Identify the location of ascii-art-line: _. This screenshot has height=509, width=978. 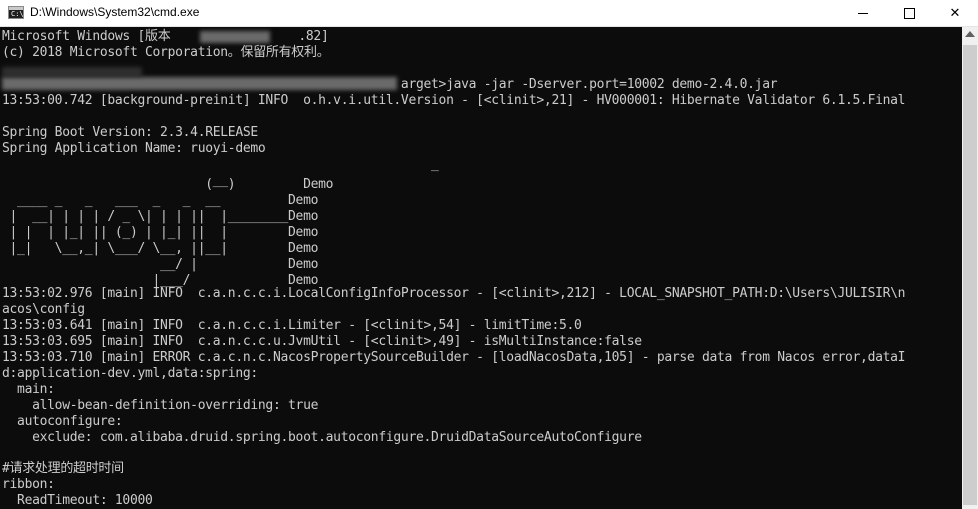
(220, 164).